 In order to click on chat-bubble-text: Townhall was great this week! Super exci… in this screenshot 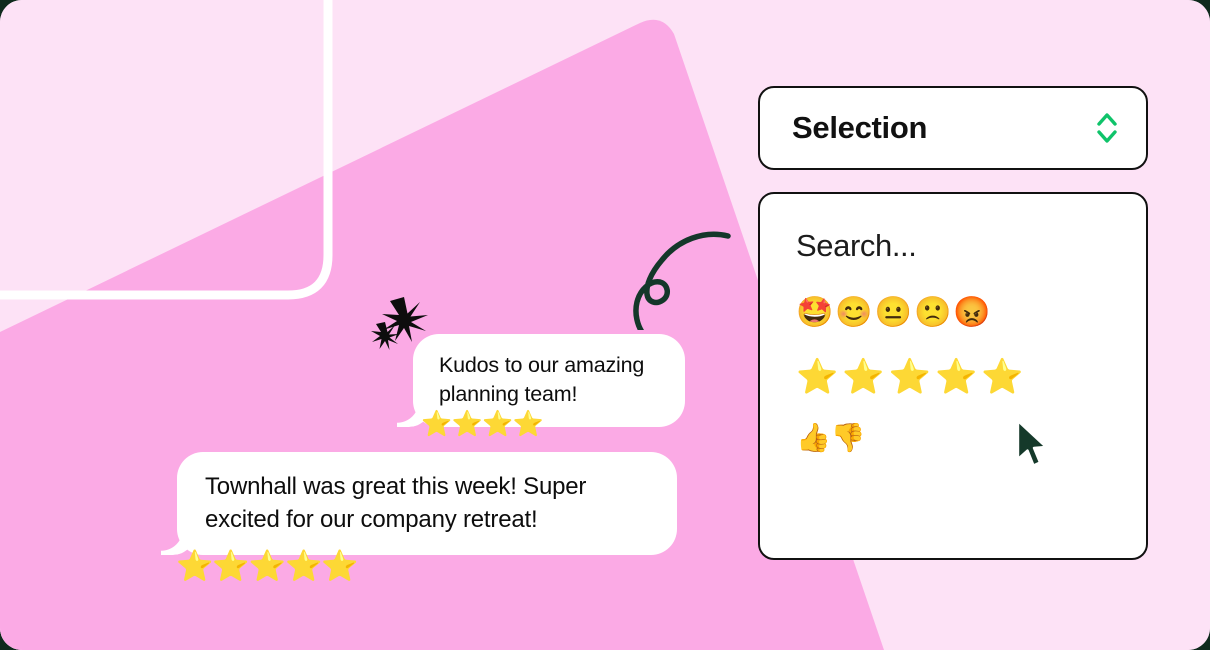, I will do `click(396, 503)`.